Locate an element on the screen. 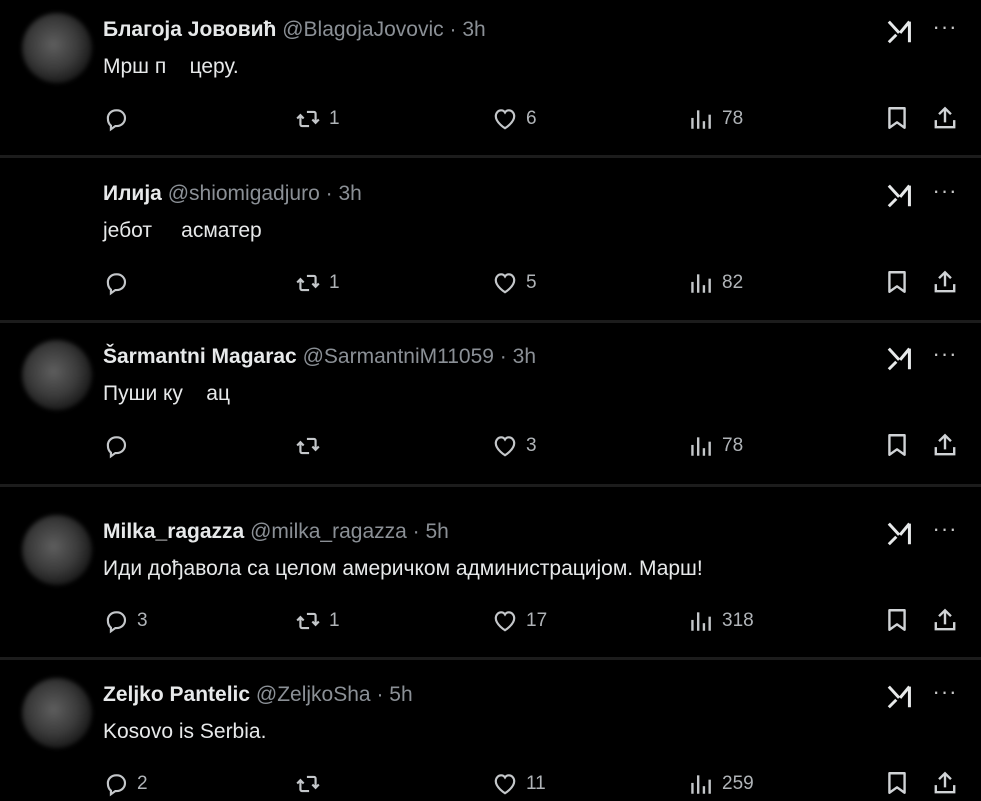 The width and height of the screenshot is (981, 801). like-count: 11 is located at coordinates (536, 783).